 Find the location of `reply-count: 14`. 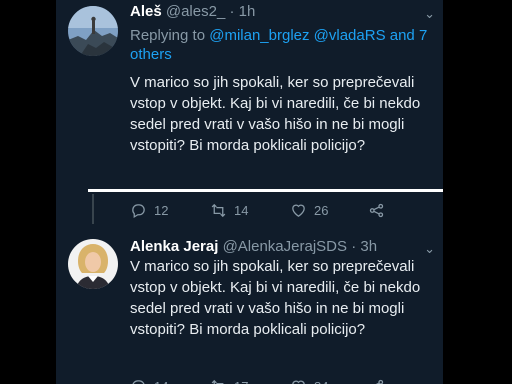

reply-count: 14 is located at coordinates (161, 381).